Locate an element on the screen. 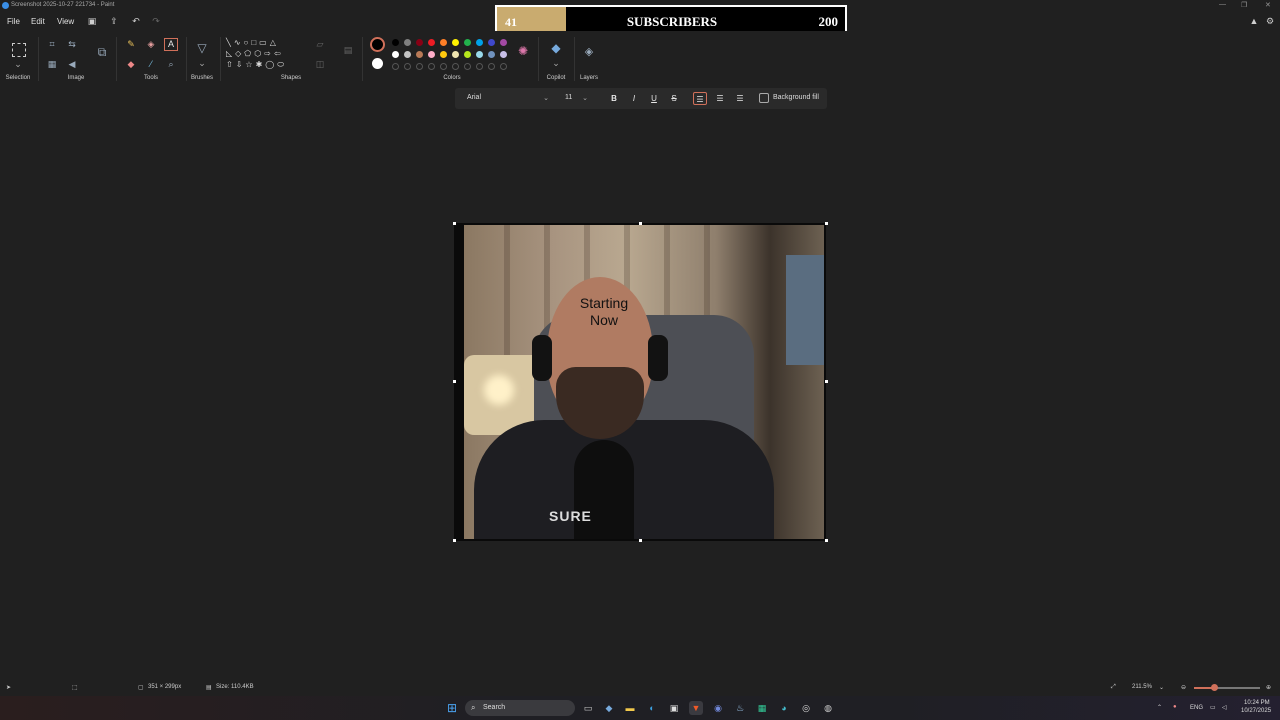 Image resolution: width=1280 pixels, height=720 pixels. volume-icon: ◁ is located at coordinates (1224, 707).